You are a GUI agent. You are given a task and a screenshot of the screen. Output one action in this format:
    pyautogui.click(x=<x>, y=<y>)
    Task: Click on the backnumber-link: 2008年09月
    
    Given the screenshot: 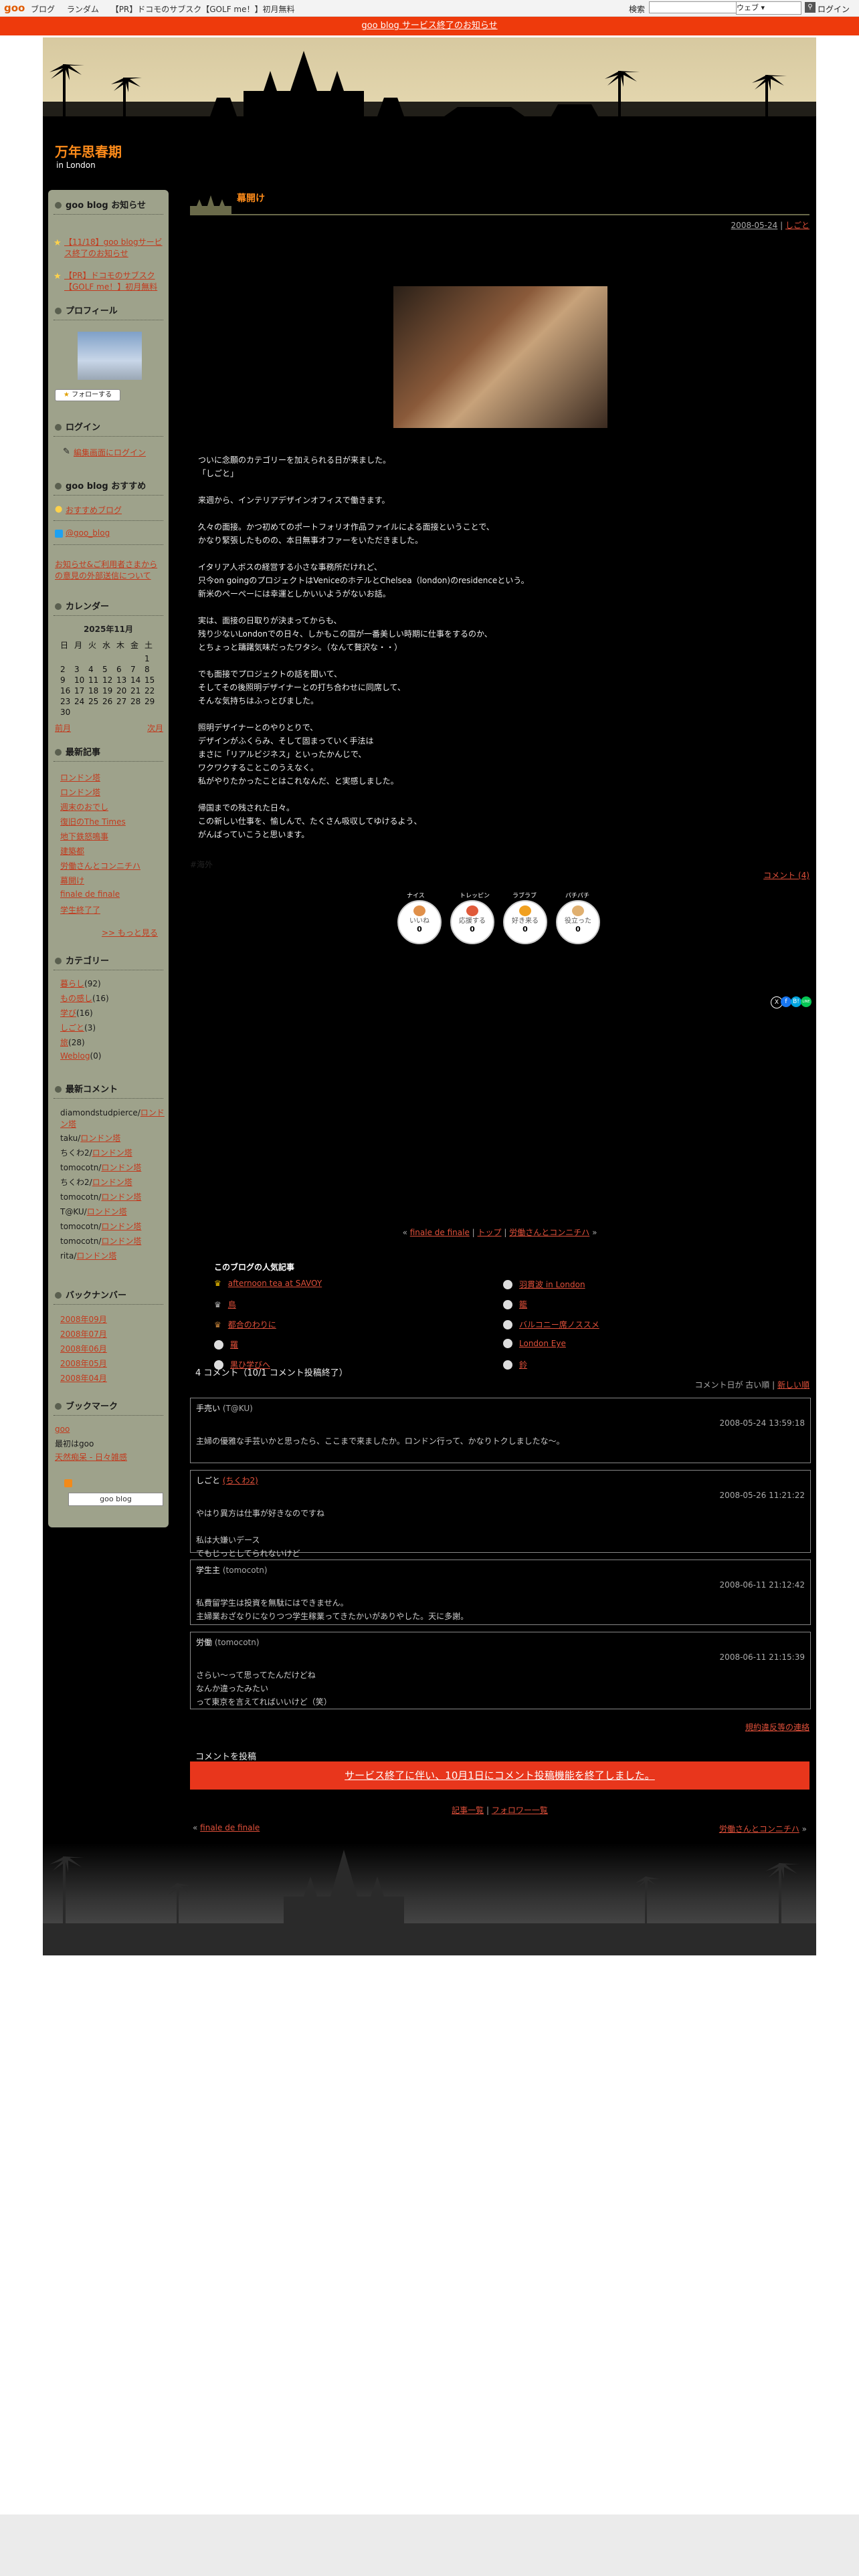 What is the action you would take?
    pyautogui.click(x=84, y=1319)
    